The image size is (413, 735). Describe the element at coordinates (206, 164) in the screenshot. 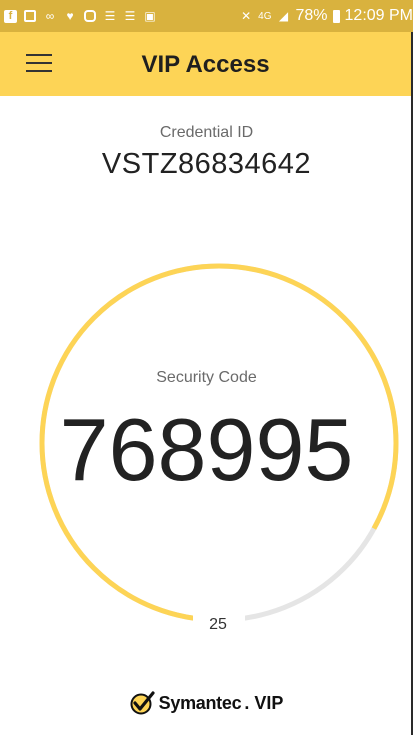

I see `credential-id: VSTZ86834642` at that location.